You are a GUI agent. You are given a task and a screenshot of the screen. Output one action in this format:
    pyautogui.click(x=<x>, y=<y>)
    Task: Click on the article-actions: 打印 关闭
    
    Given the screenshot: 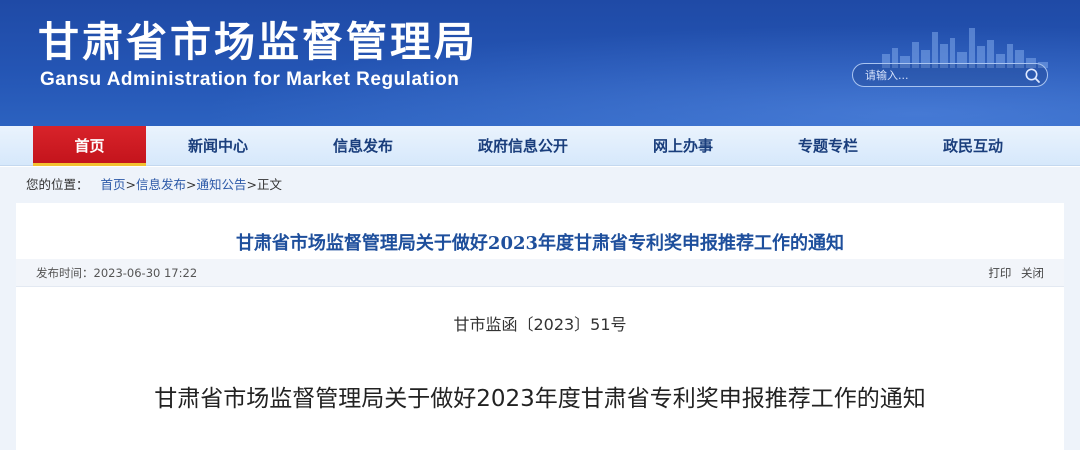 What is the action you would take?
    pyautogui.click(x=1013, y=273)
    